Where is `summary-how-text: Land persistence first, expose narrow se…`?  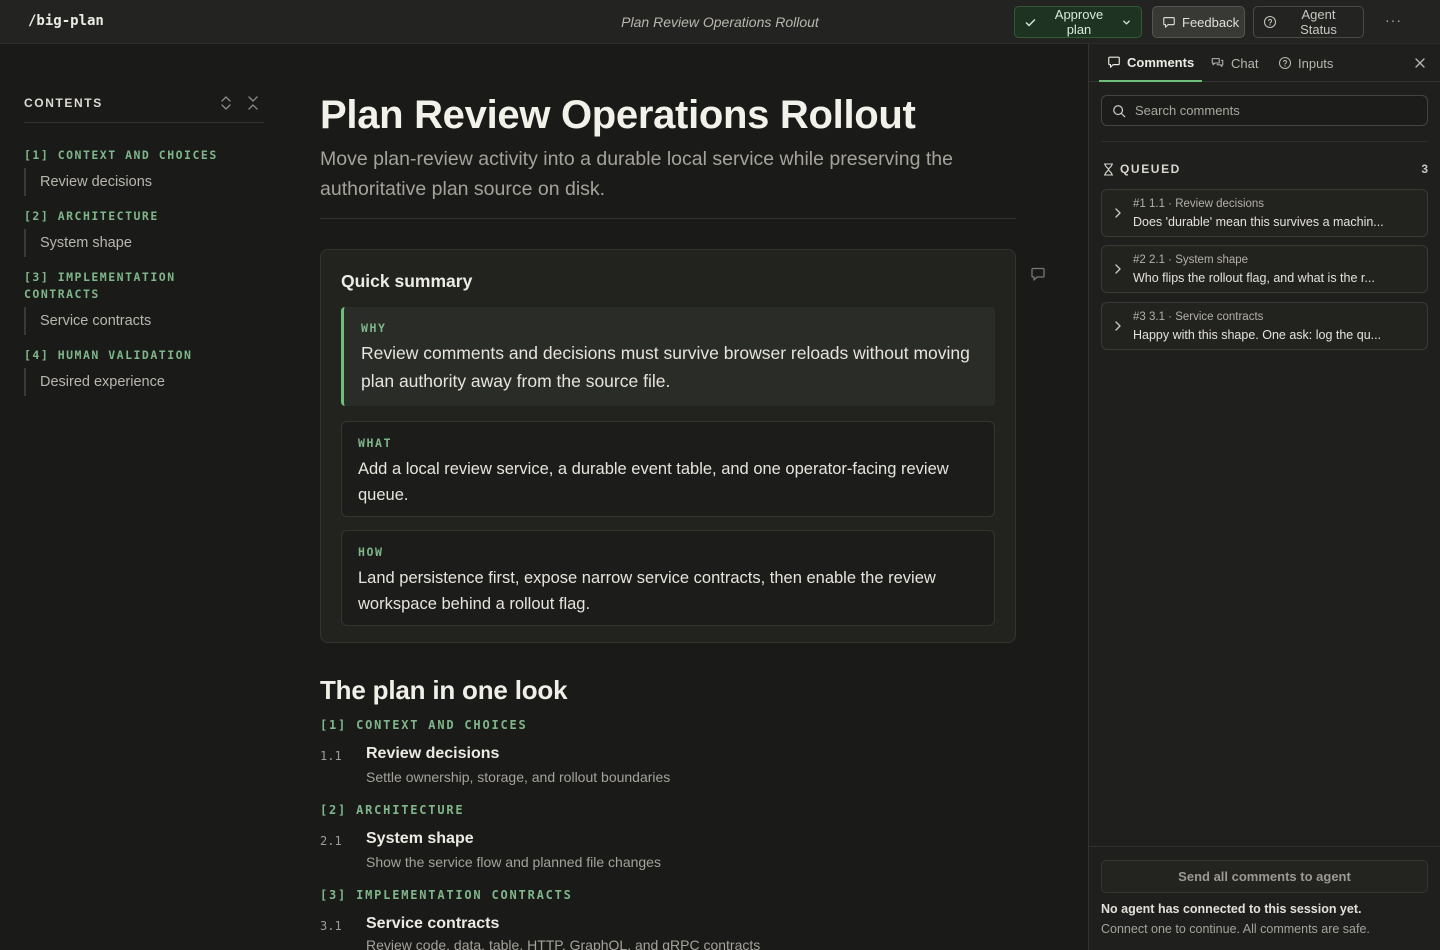 summary-how-text: Land persistence first, expose narrow se… is located at coordinates (647, 591).